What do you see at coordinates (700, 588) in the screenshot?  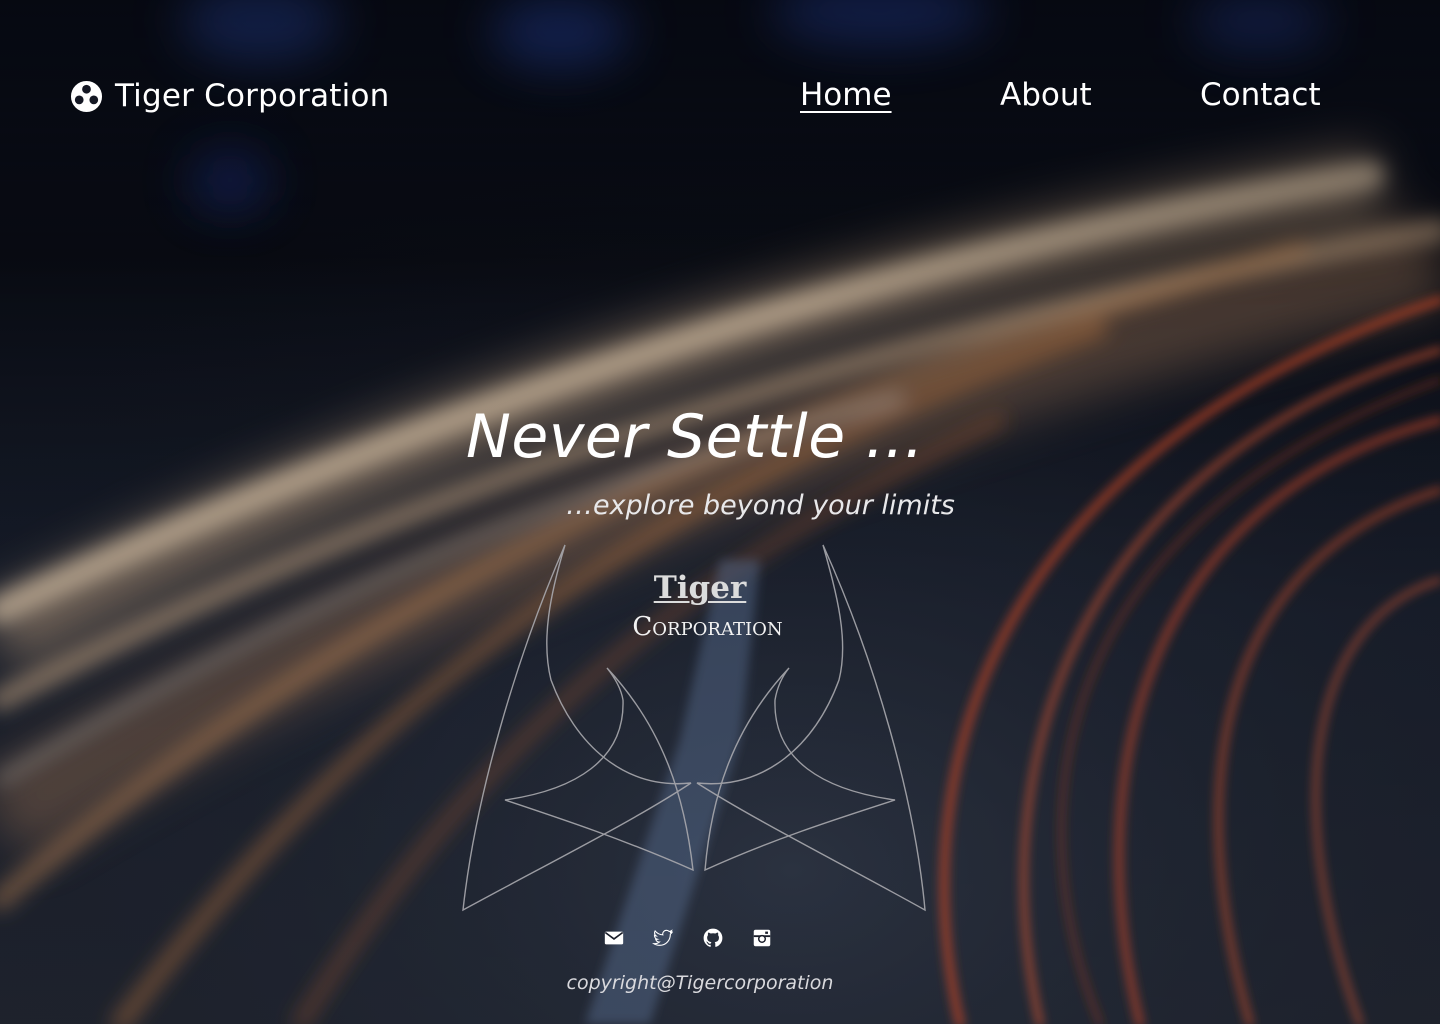 I see `logo-wordmark-tiger: Tiger` at bounding box center [700, 588].